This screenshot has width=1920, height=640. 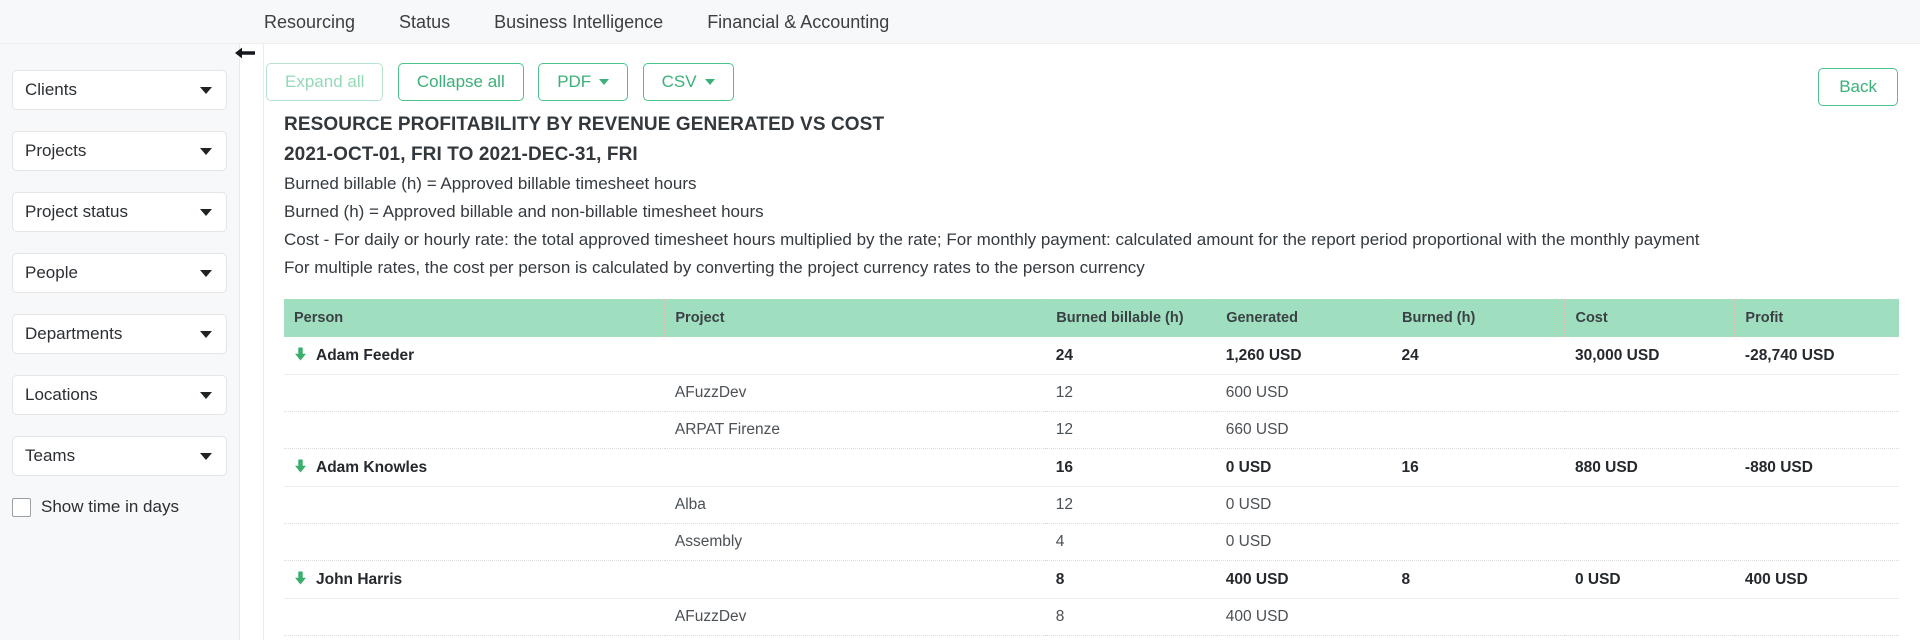 What do you see at coordinates (679, 81) in the screenshot?
I see `csv-export-label: CSV` at bounding box center [679, 81].